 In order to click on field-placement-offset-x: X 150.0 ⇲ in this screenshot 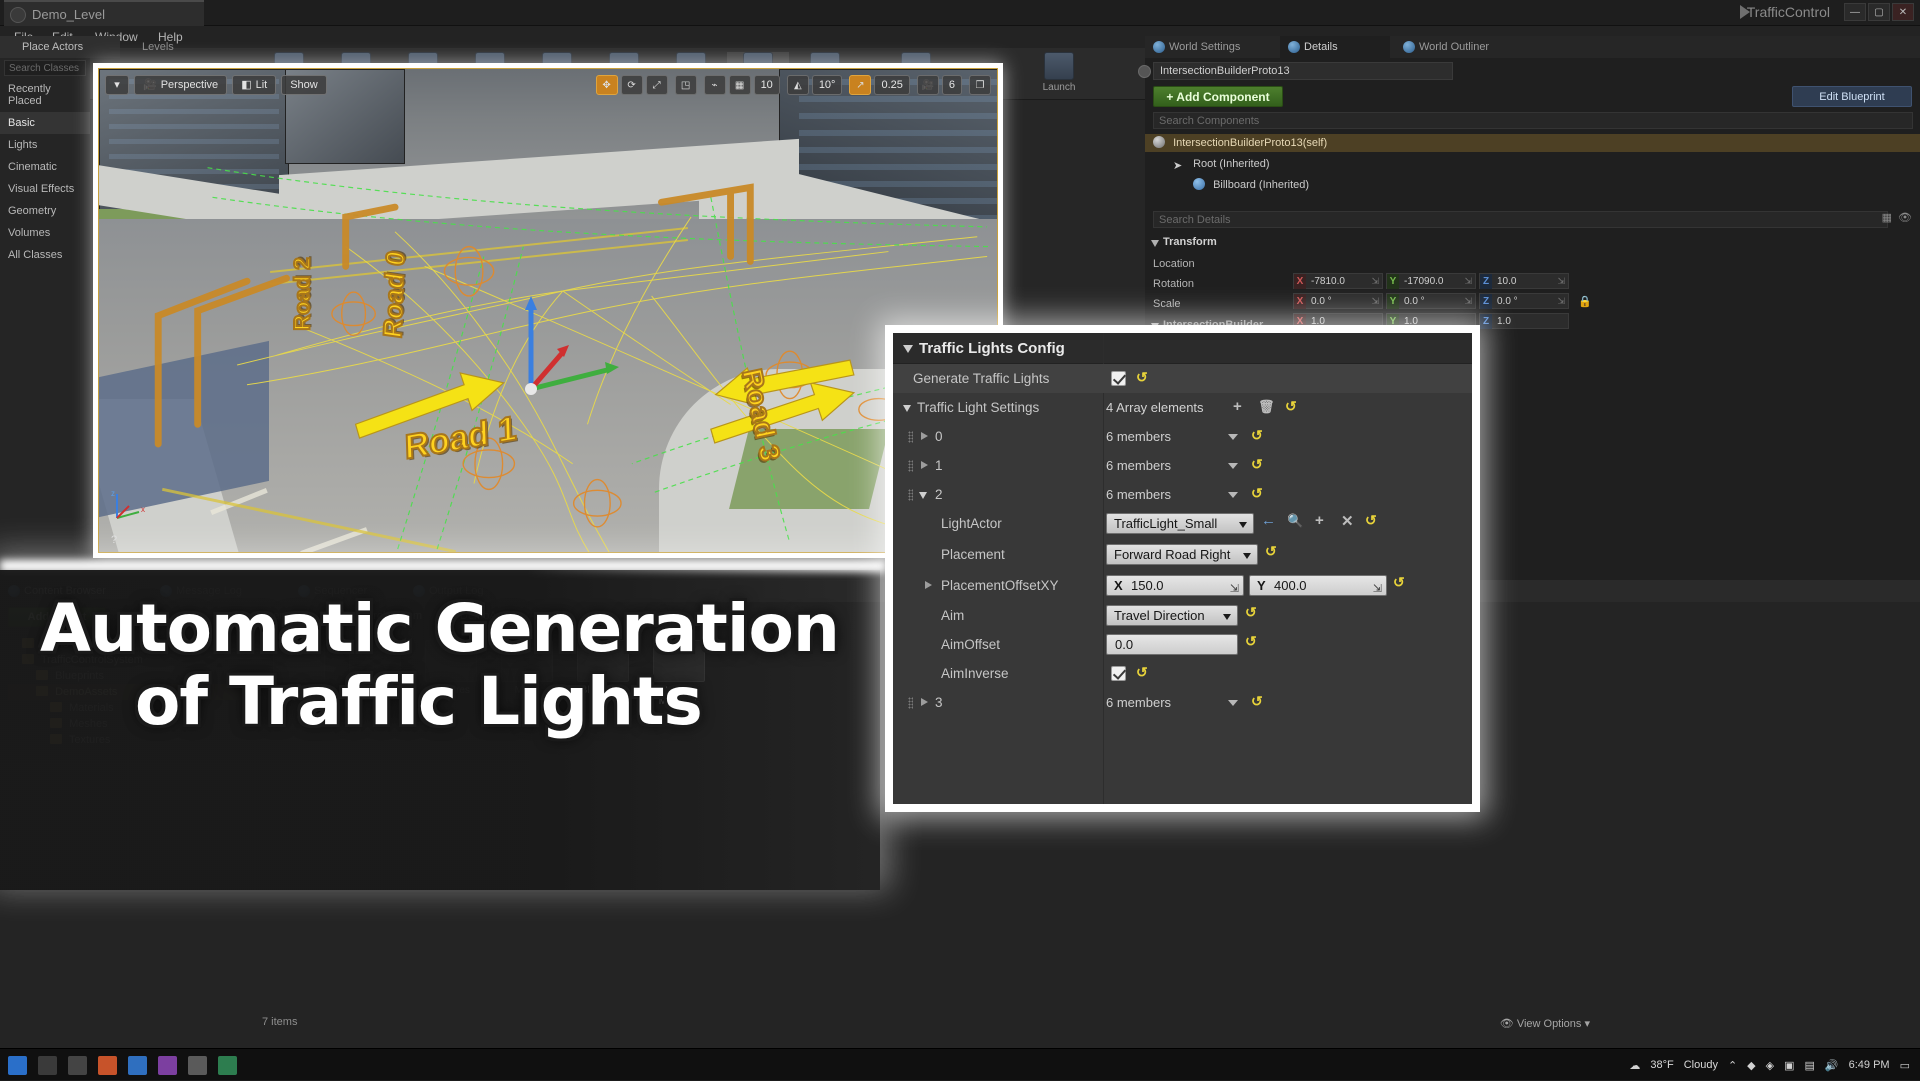, I will do `click(1175, 585)`.